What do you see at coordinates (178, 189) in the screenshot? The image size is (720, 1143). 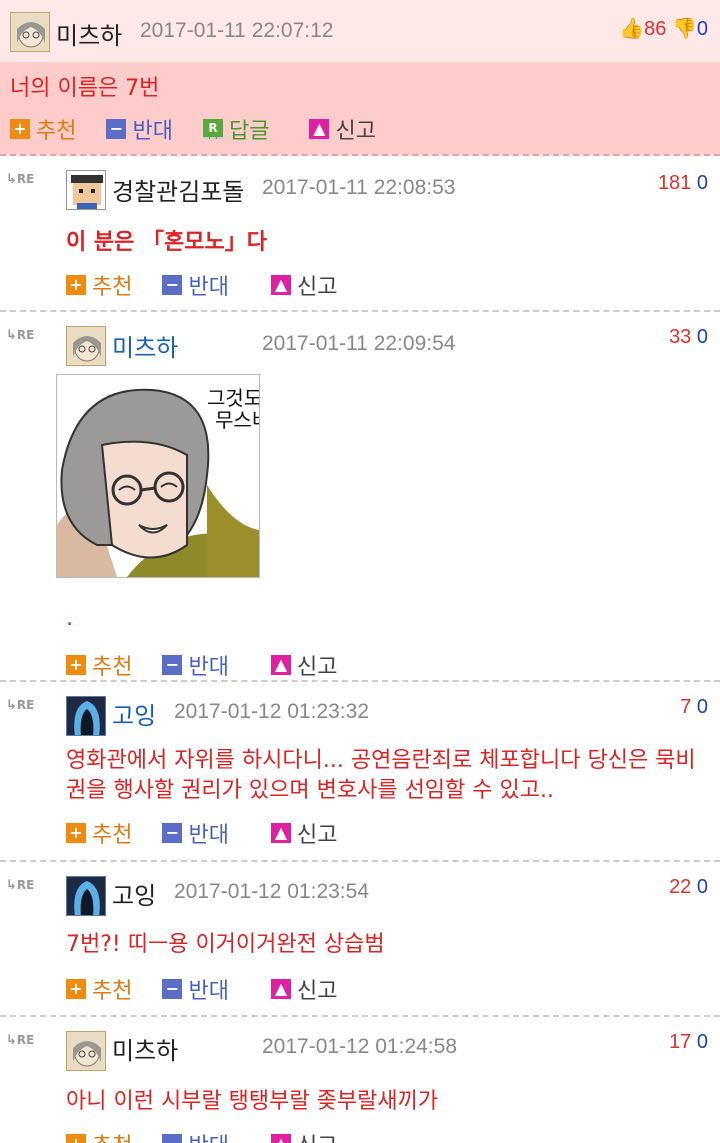 I see `nickname: 경찰관김포돌` at bounding box center [178, 189].